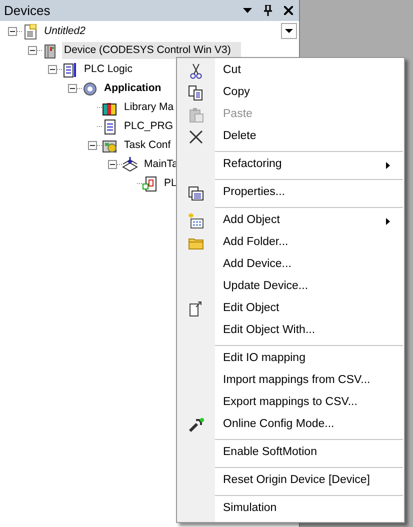  What do you see at coordinates (196, 309) in the screenshot?
I see `edit-object-icon` at bounding box center [196, 309].